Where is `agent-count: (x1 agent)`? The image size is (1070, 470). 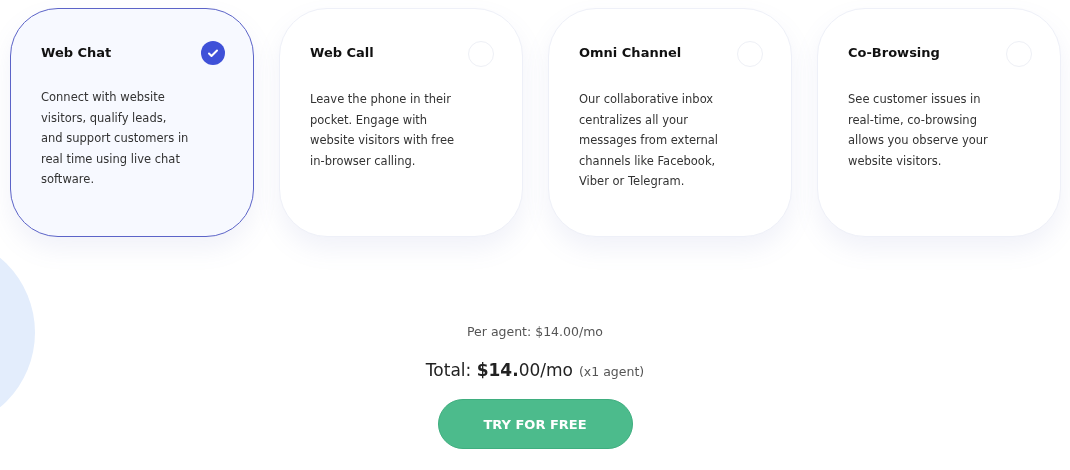 agent-count: (x1 agent) is located at coordinates (611, 371).